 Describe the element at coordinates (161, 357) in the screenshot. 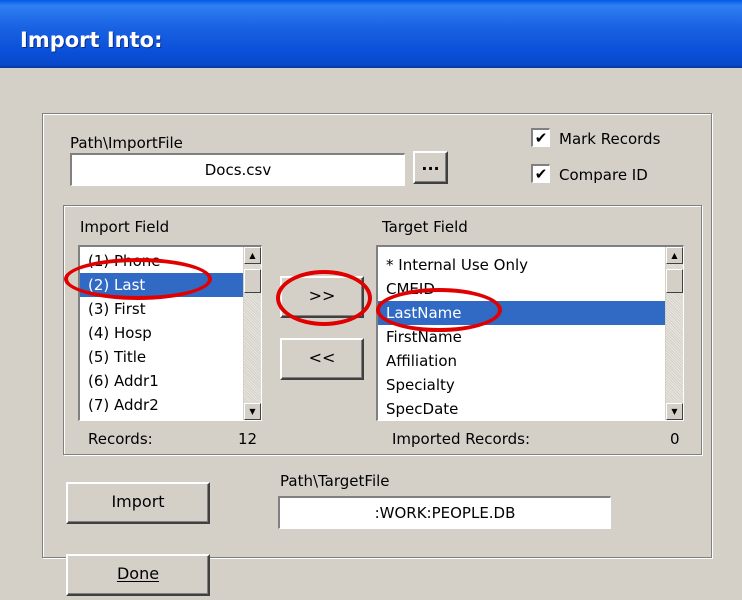

I see `list-item: (5) Title` at that location.